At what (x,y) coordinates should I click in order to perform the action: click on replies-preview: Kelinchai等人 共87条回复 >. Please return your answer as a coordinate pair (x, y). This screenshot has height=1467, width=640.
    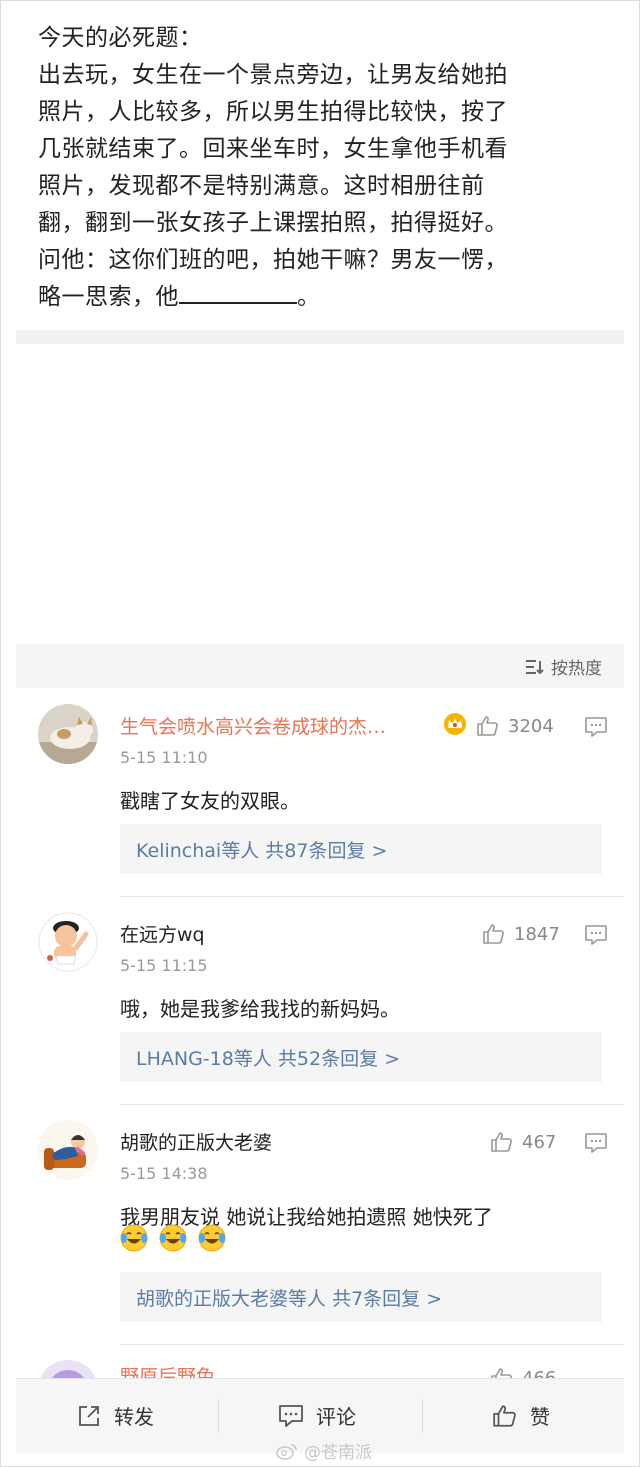
    Looking at the image, I should click on (361, 849).